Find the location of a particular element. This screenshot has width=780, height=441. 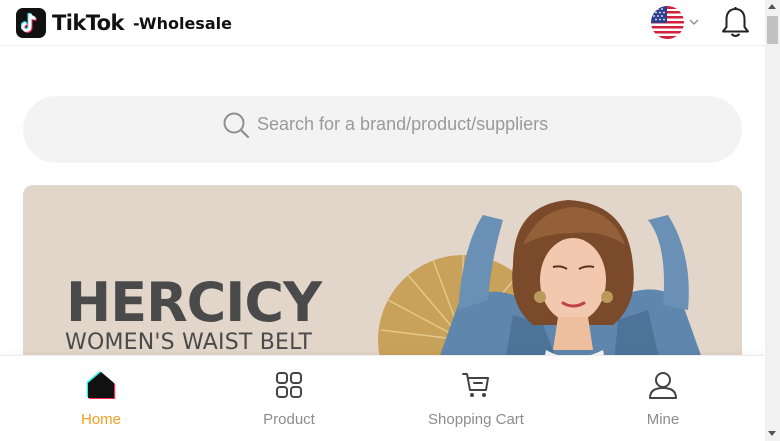

scroll-up-arrow-icon is located at coordinates (772, 6).